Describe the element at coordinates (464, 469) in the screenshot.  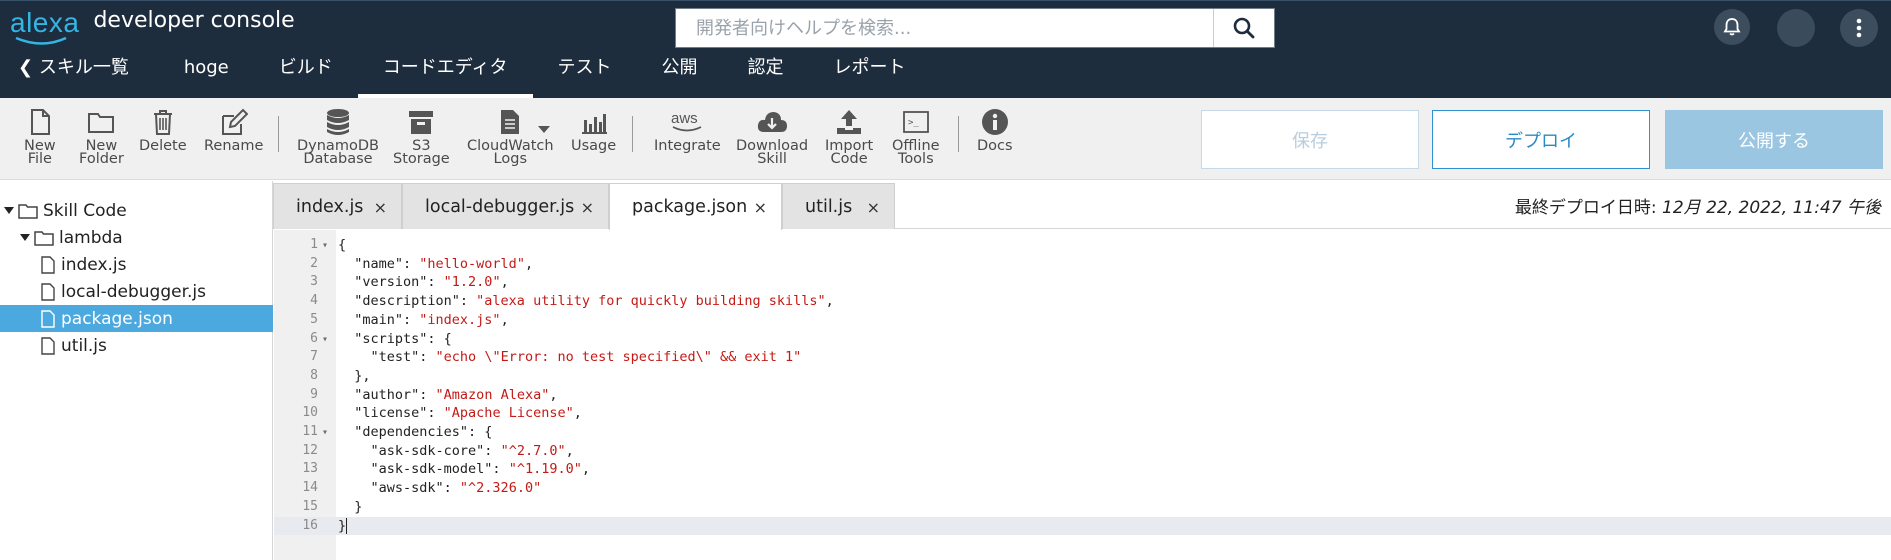
I see `code-text: "ask-sdk-model": "^1.19.0",` at that location.